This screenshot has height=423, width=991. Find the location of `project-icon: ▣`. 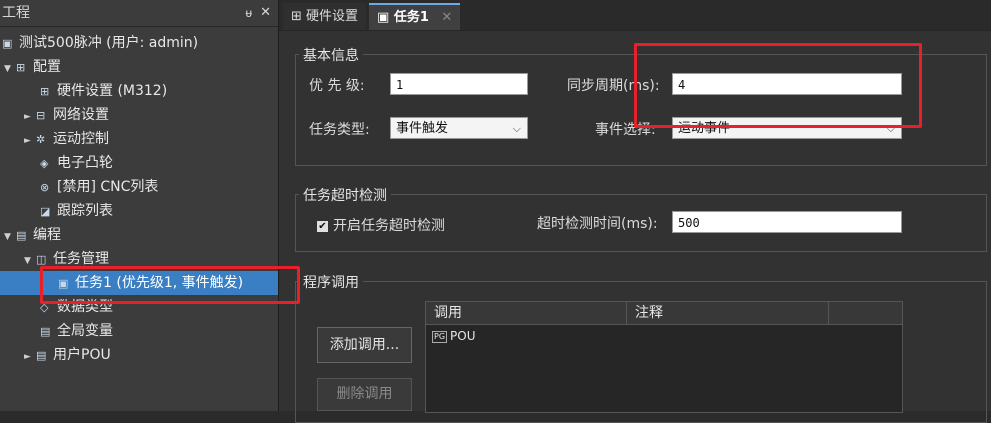

project-icon: ▣ is located at coordinates (7, 43).